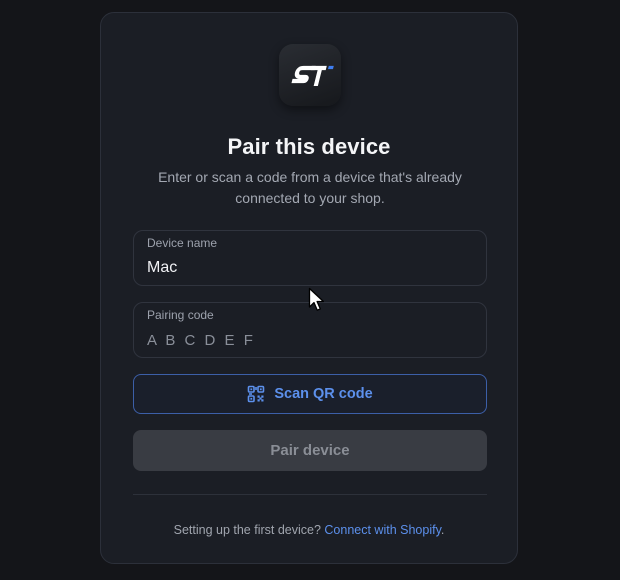  I want to click on scan-qr-button: Scan QR code, so click(310, 394).